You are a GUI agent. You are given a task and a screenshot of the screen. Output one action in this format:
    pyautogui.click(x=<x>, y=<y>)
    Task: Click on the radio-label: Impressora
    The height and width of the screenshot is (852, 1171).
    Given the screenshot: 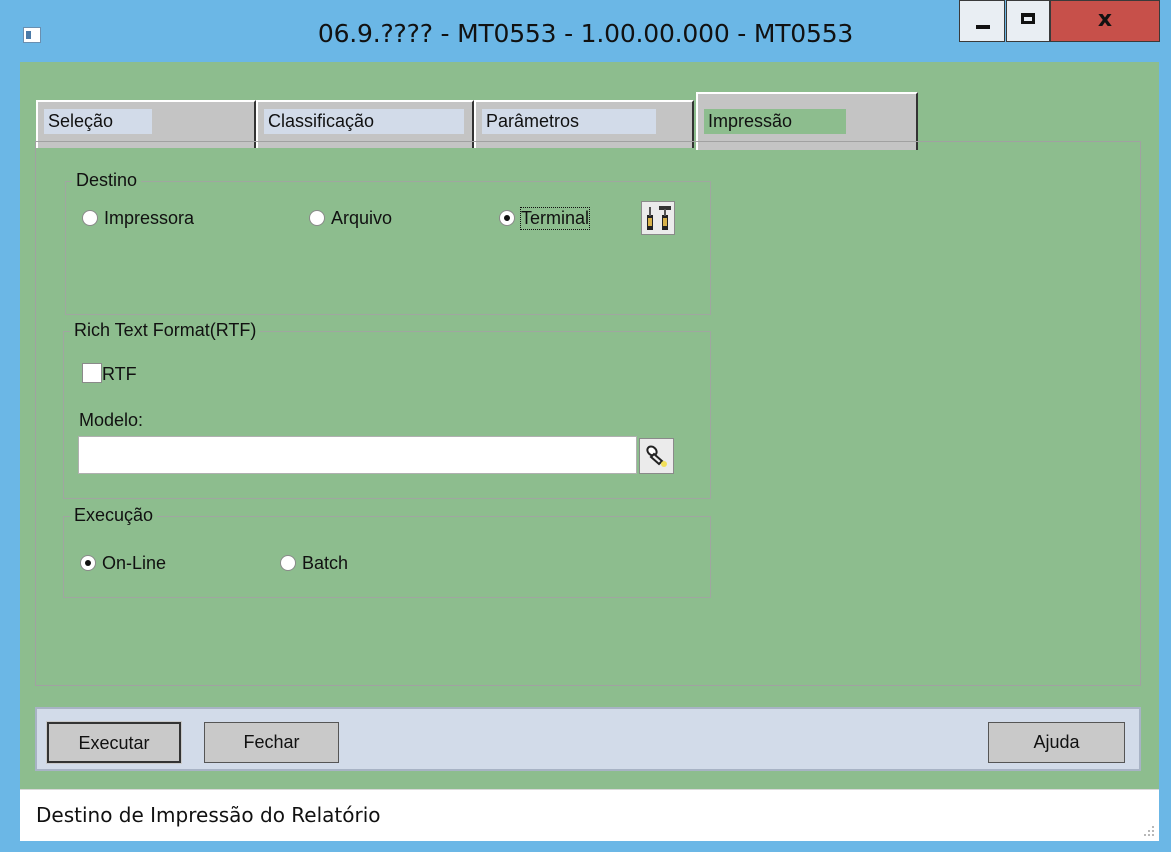 What is the action you would take?
    pyautogui.click(x=149, y=218)
    